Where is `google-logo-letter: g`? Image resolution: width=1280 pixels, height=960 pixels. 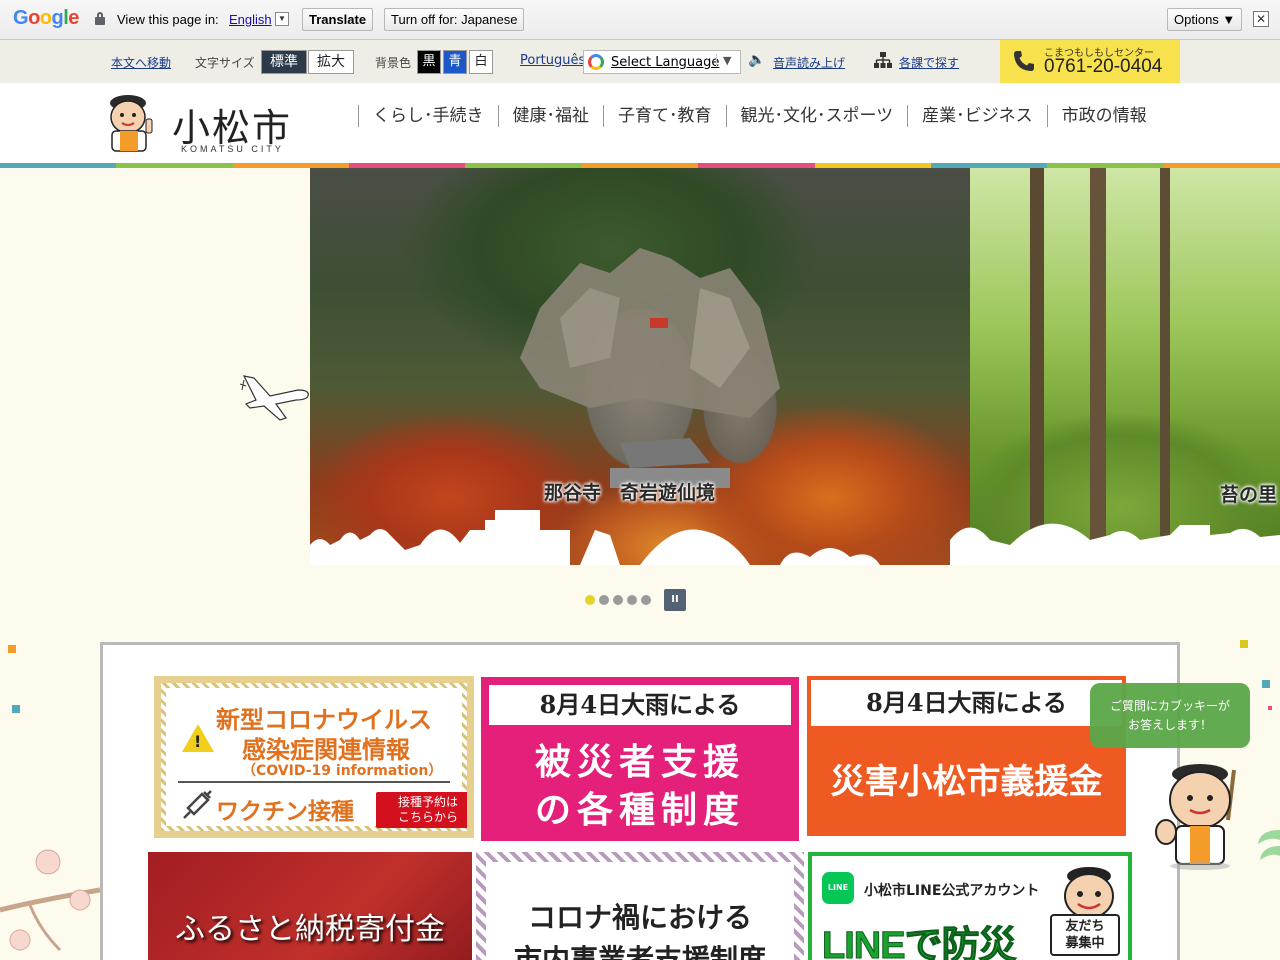 google-logo-letter: g is located at coordinates (57, 18).